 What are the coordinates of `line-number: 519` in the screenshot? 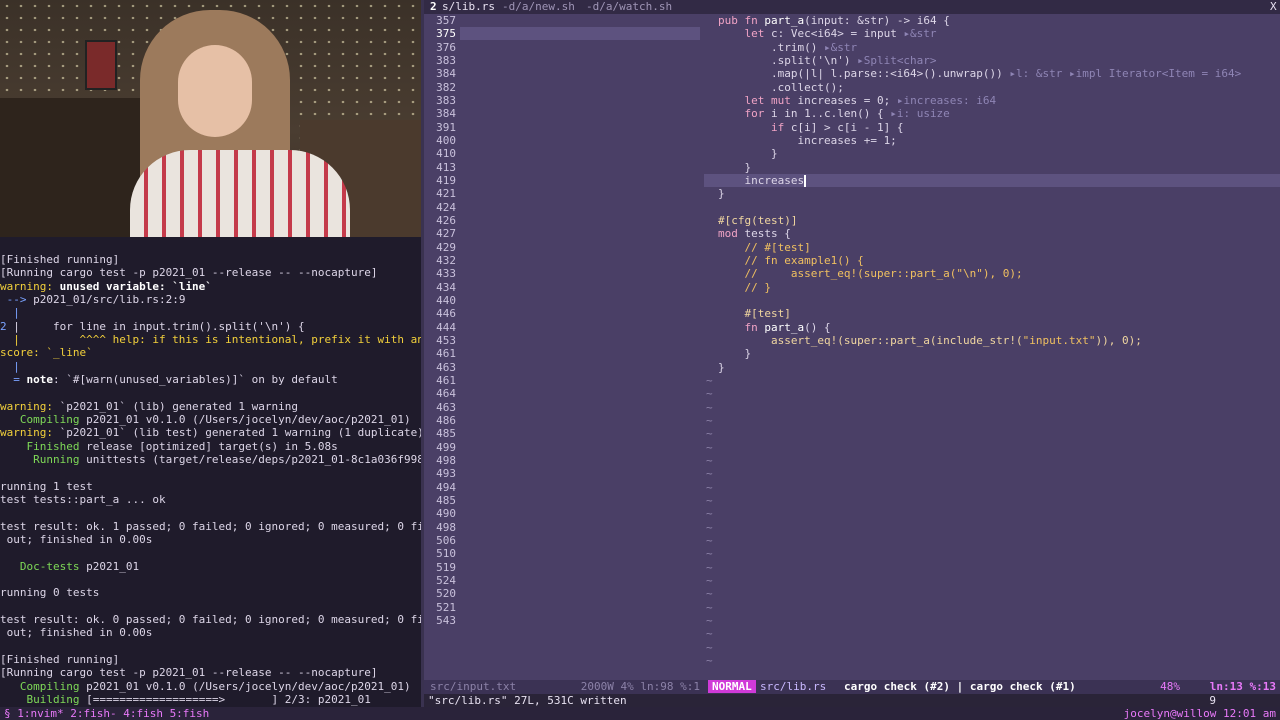 It's located at (446, 567).